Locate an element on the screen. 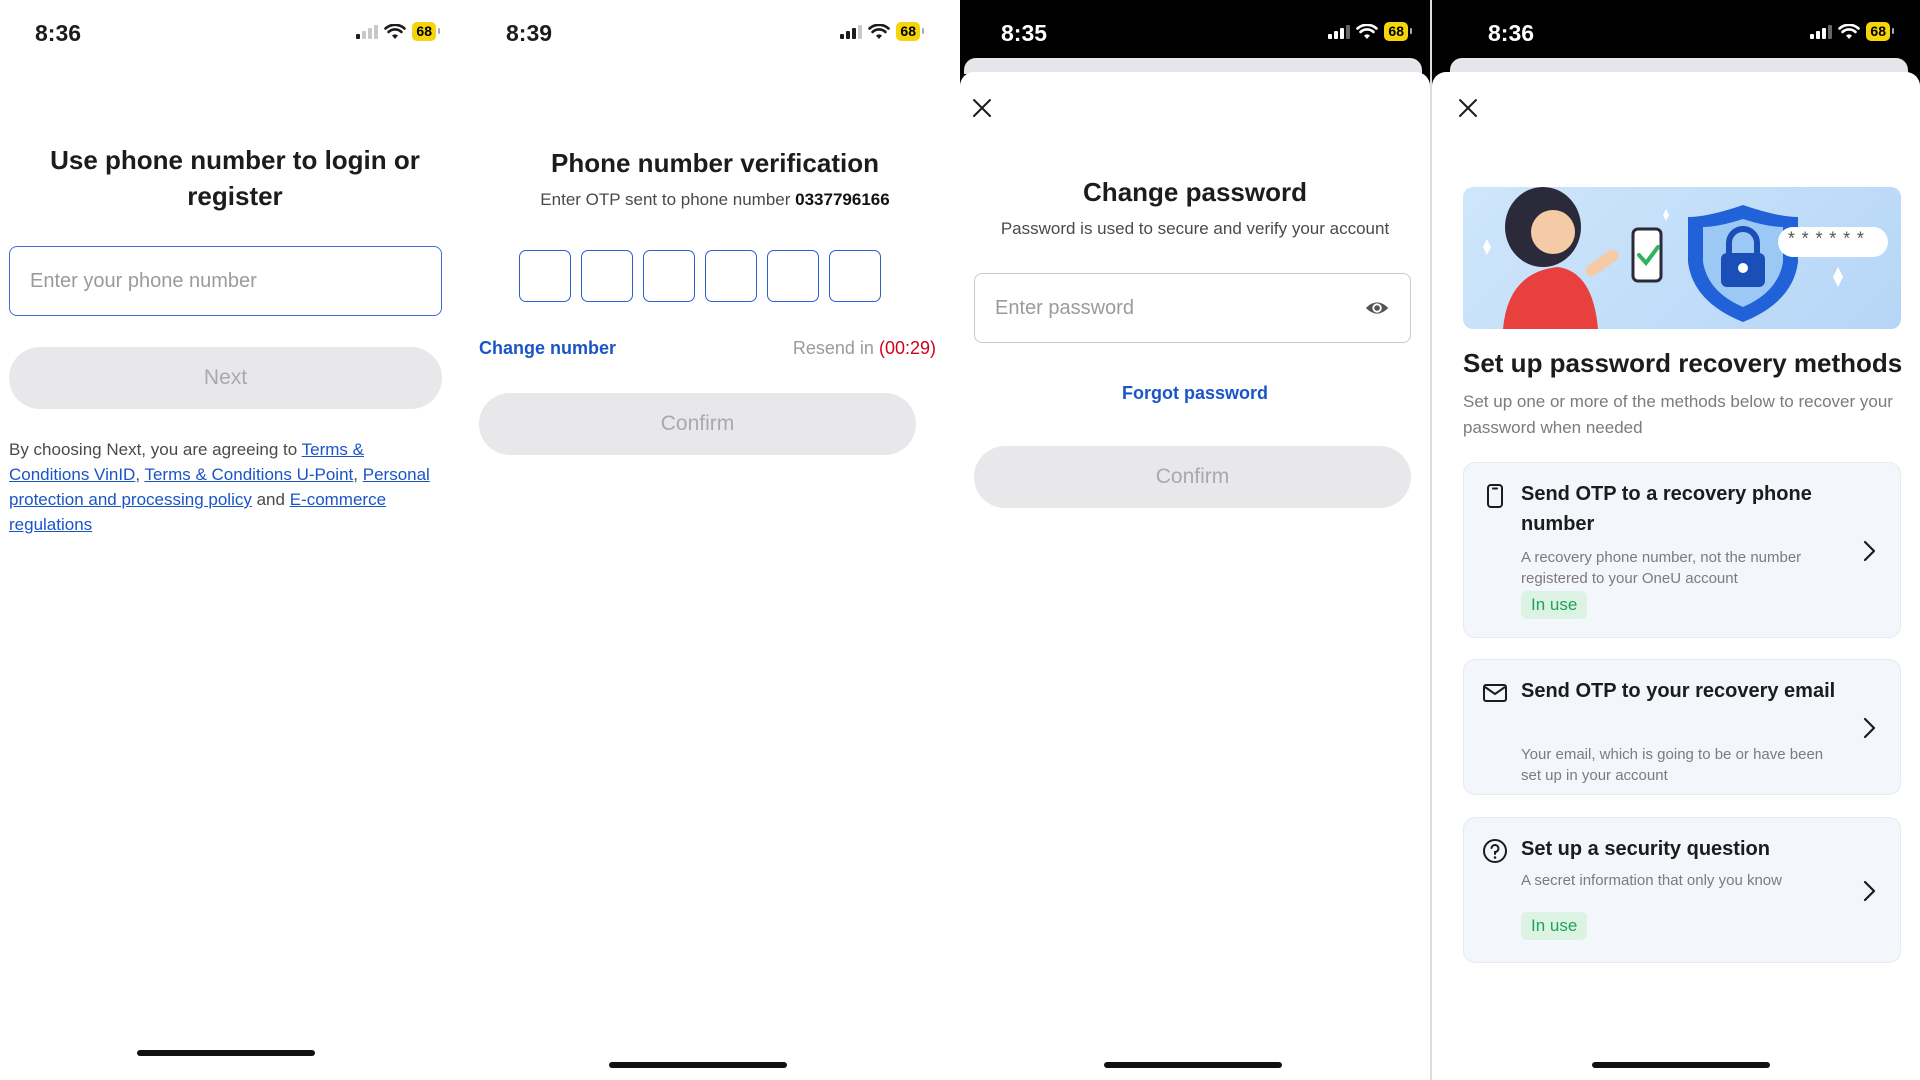 Image resolution: width=1920 pixels, height=1080 pixels. banner-password-mask: ****** is located at coordinates (1827, 241).